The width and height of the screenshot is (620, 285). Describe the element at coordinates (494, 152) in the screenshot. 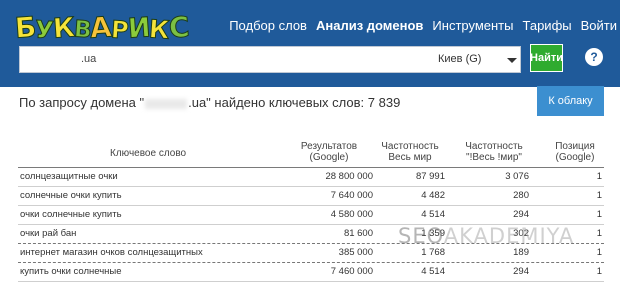

I see `header-frequency-exact: Частотность "!Весь !мир"` at that location.